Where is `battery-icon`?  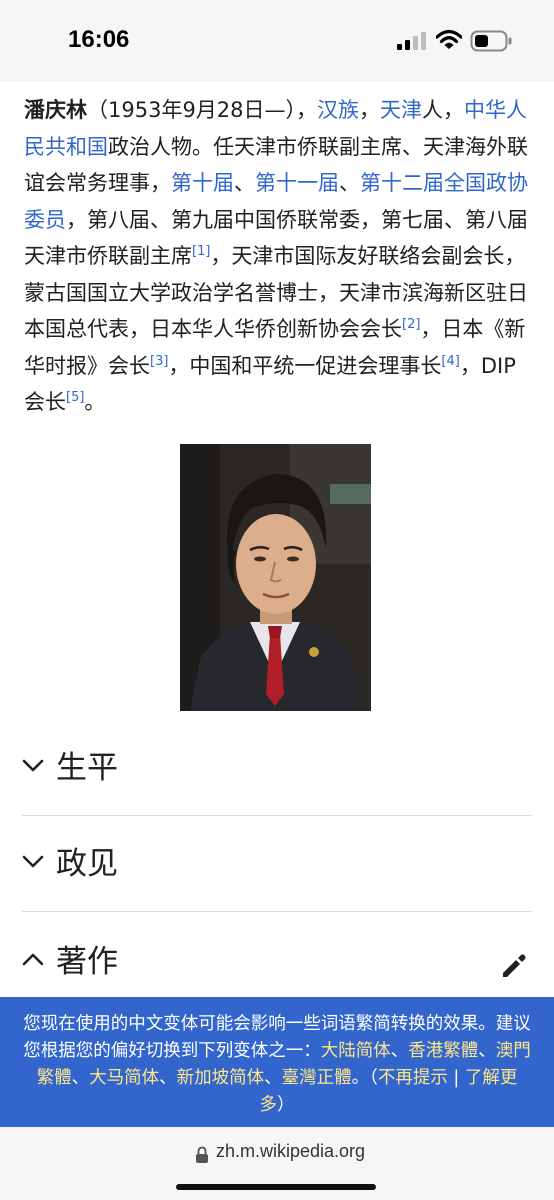 battery-icon is located at coordinates (491, 41).